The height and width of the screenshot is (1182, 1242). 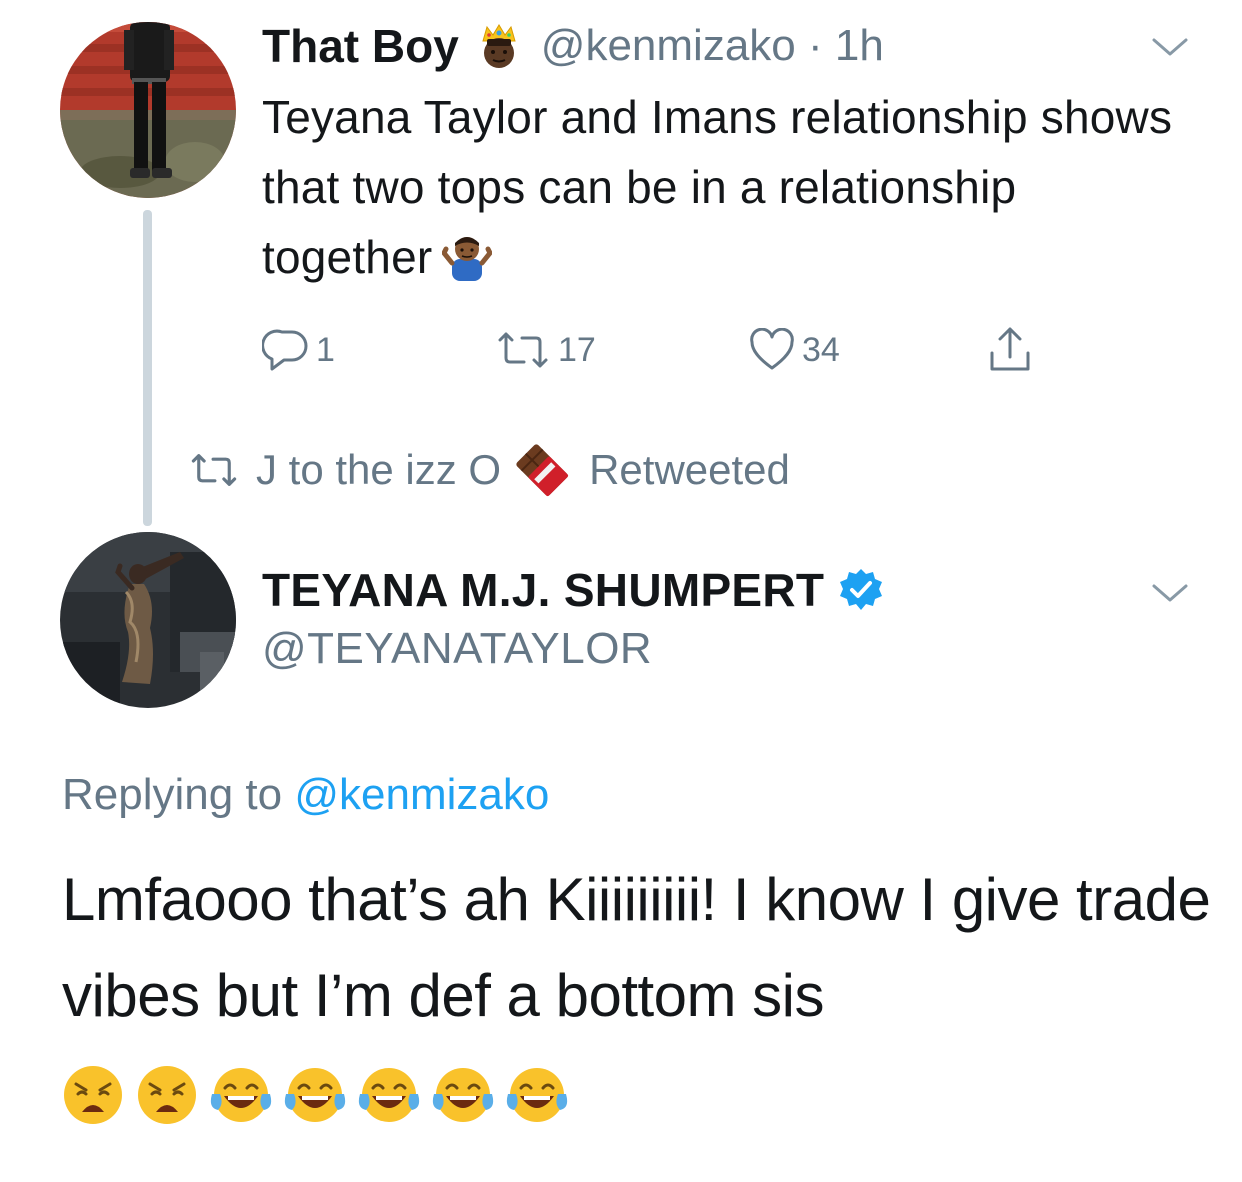 What do you see at coordinates (772, 349) in the screenshot?
I see `heart-icon` at bounding box center [772, 349].